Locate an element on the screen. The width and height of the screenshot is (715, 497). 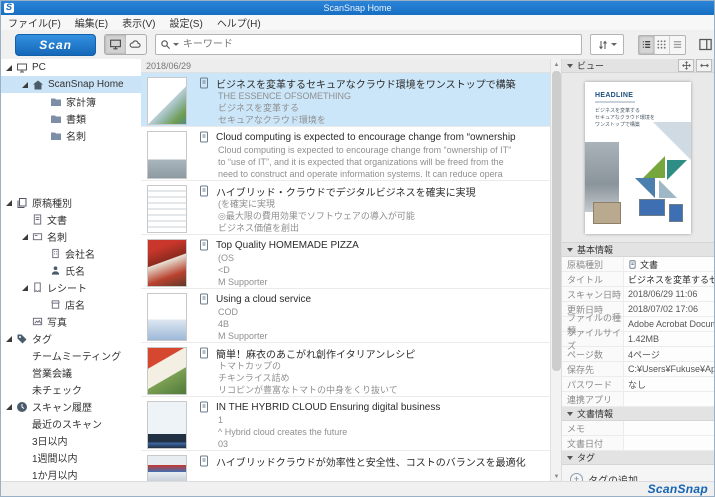
document-snippet: ^ Hybrid cloud creates the future is located at coordinates (283, 432).